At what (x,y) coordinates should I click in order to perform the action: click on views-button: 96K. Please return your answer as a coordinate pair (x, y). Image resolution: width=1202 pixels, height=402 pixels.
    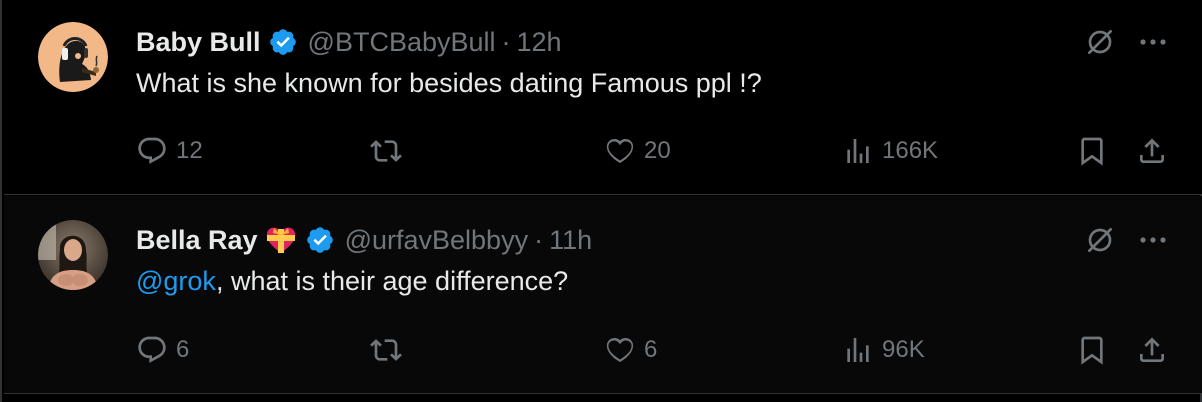
    Looking at the image, I should click on (883, 350).